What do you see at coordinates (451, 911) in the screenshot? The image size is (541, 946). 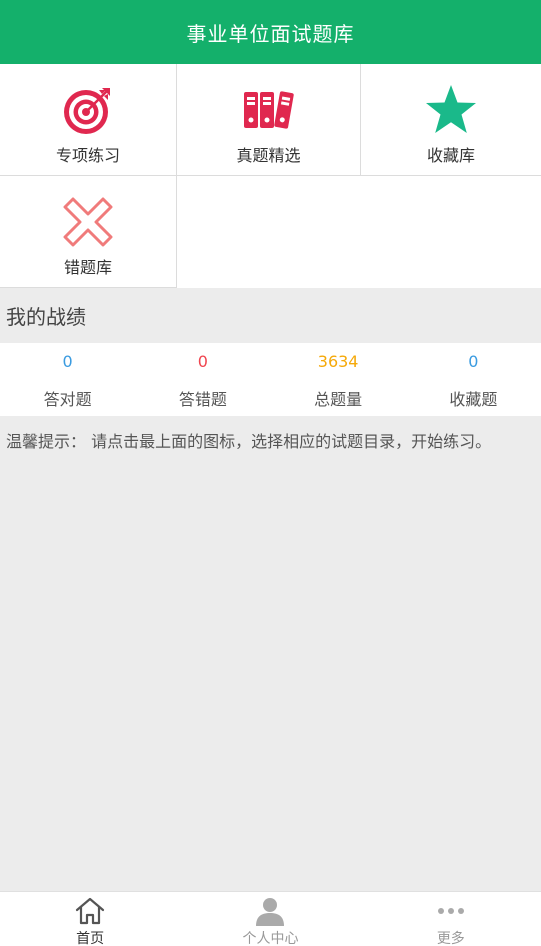 I see `more-dots-icon` at bounding box center [451, 911].